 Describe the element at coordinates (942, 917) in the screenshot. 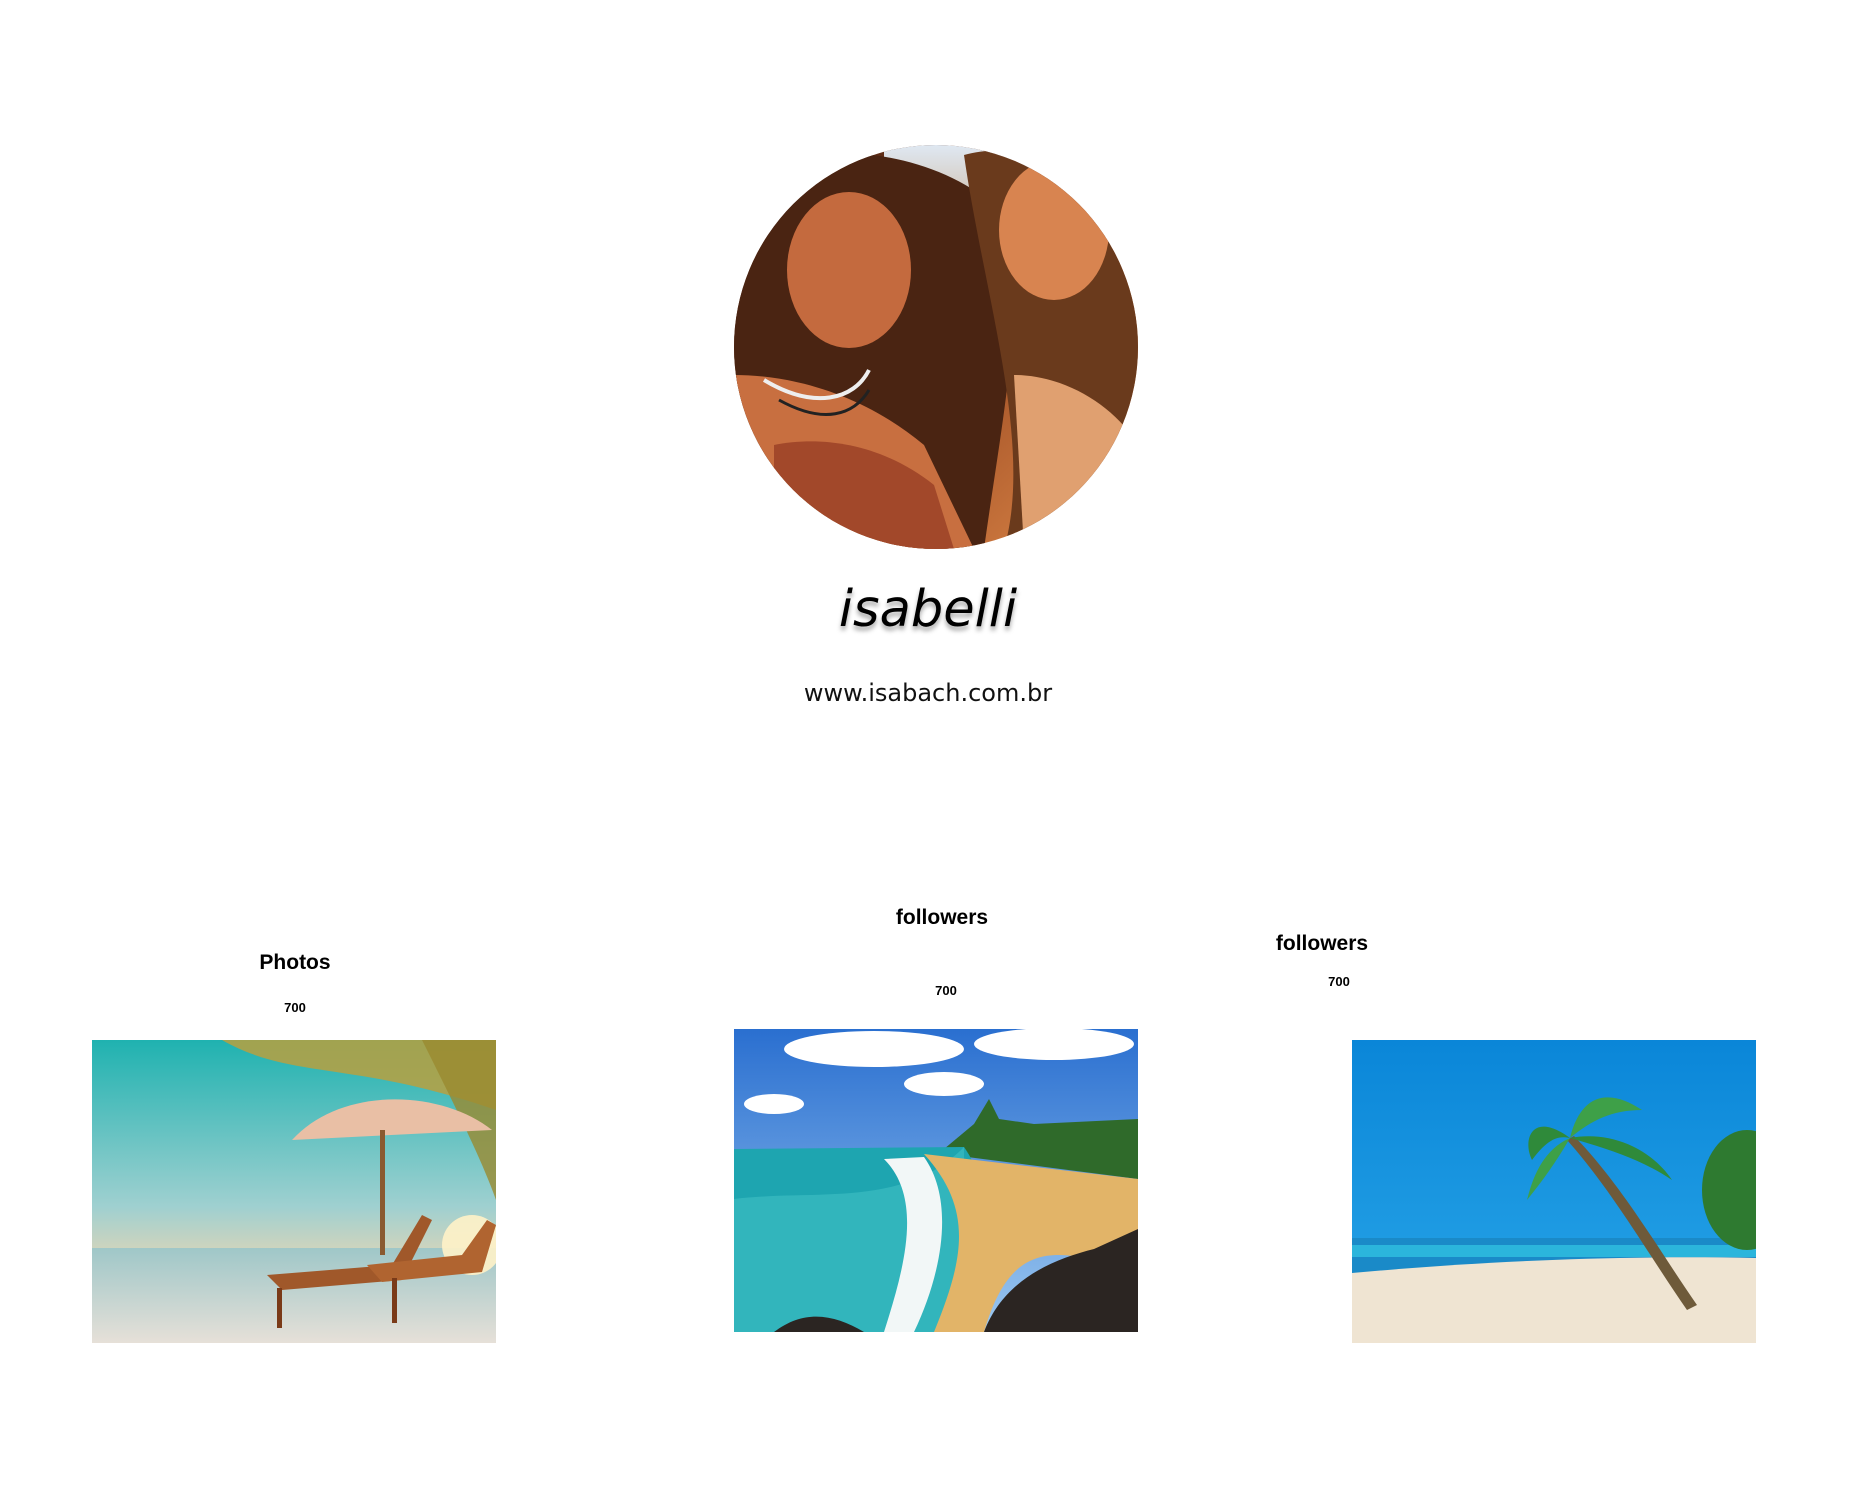

I see `stat-followers-label: followers` at that location.